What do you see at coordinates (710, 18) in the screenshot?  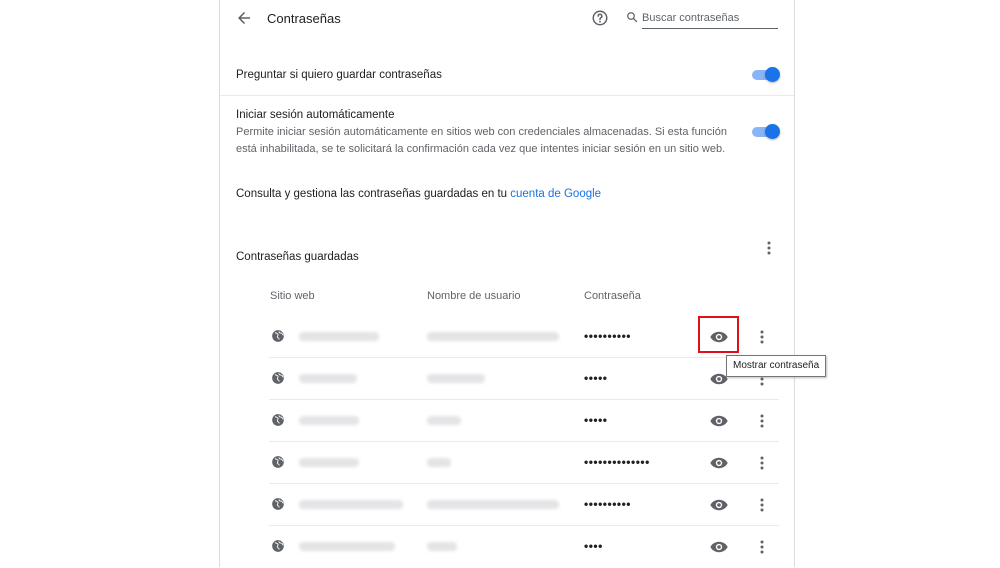 I see `search-input` at bounding box center [710, 18].